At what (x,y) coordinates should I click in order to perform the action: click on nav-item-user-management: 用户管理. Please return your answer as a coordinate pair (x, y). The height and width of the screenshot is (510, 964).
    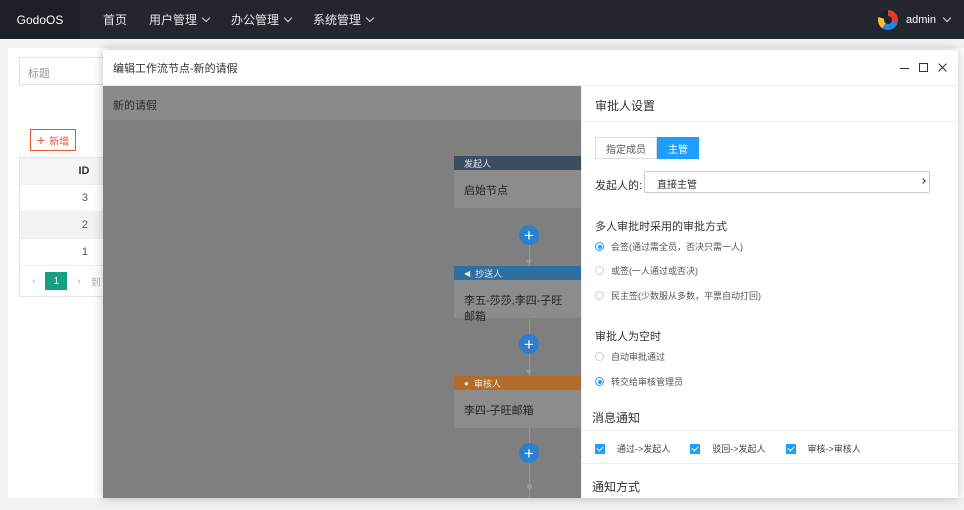
    Looking at the image, I should click on (179, 19).